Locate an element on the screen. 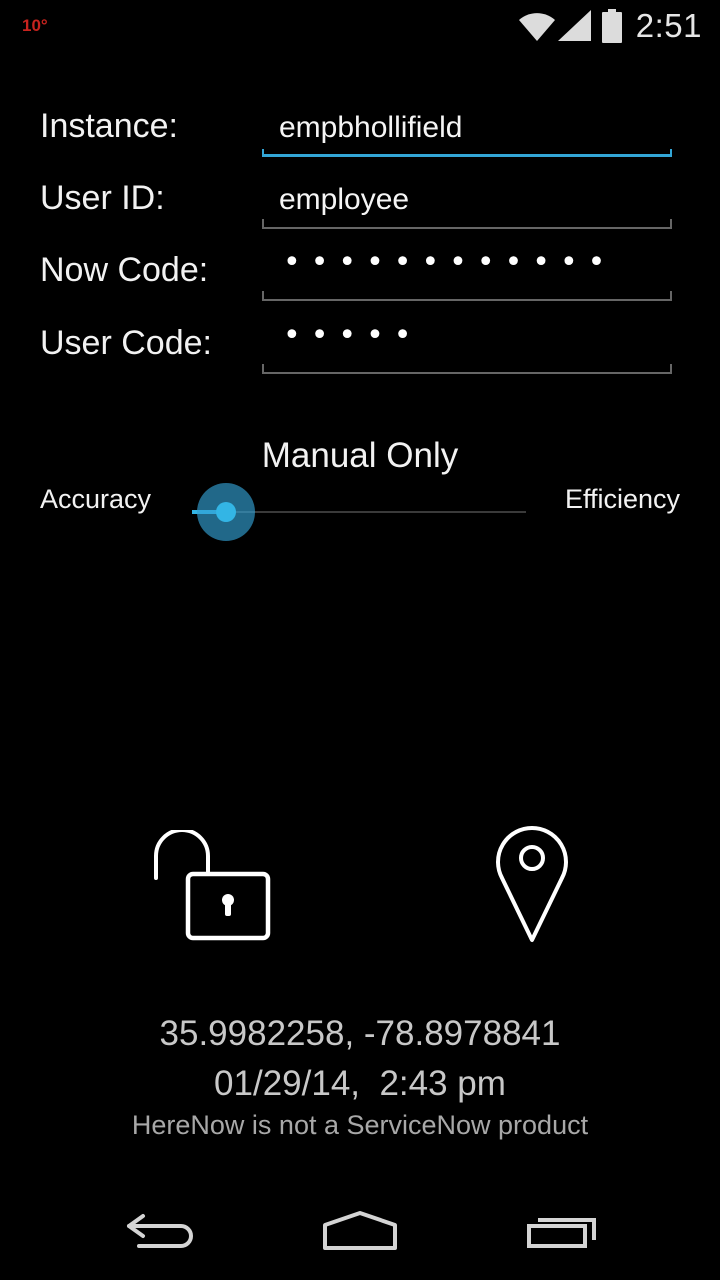  wifi-icon is located at coordinates (537, 26).